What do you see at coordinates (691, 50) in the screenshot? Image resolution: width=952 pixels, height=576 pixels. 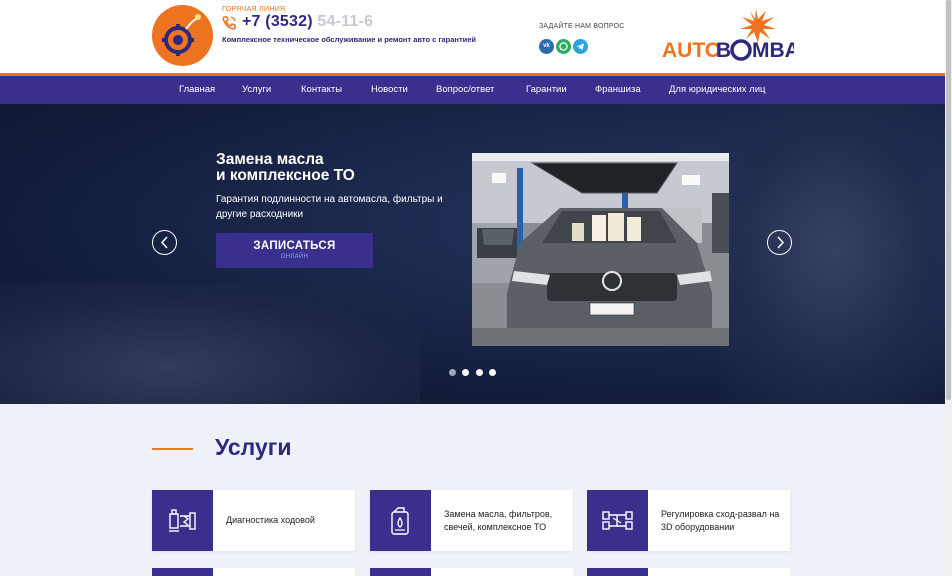 I see `brand-part1: AUTO` at bounding box center [691, 50].